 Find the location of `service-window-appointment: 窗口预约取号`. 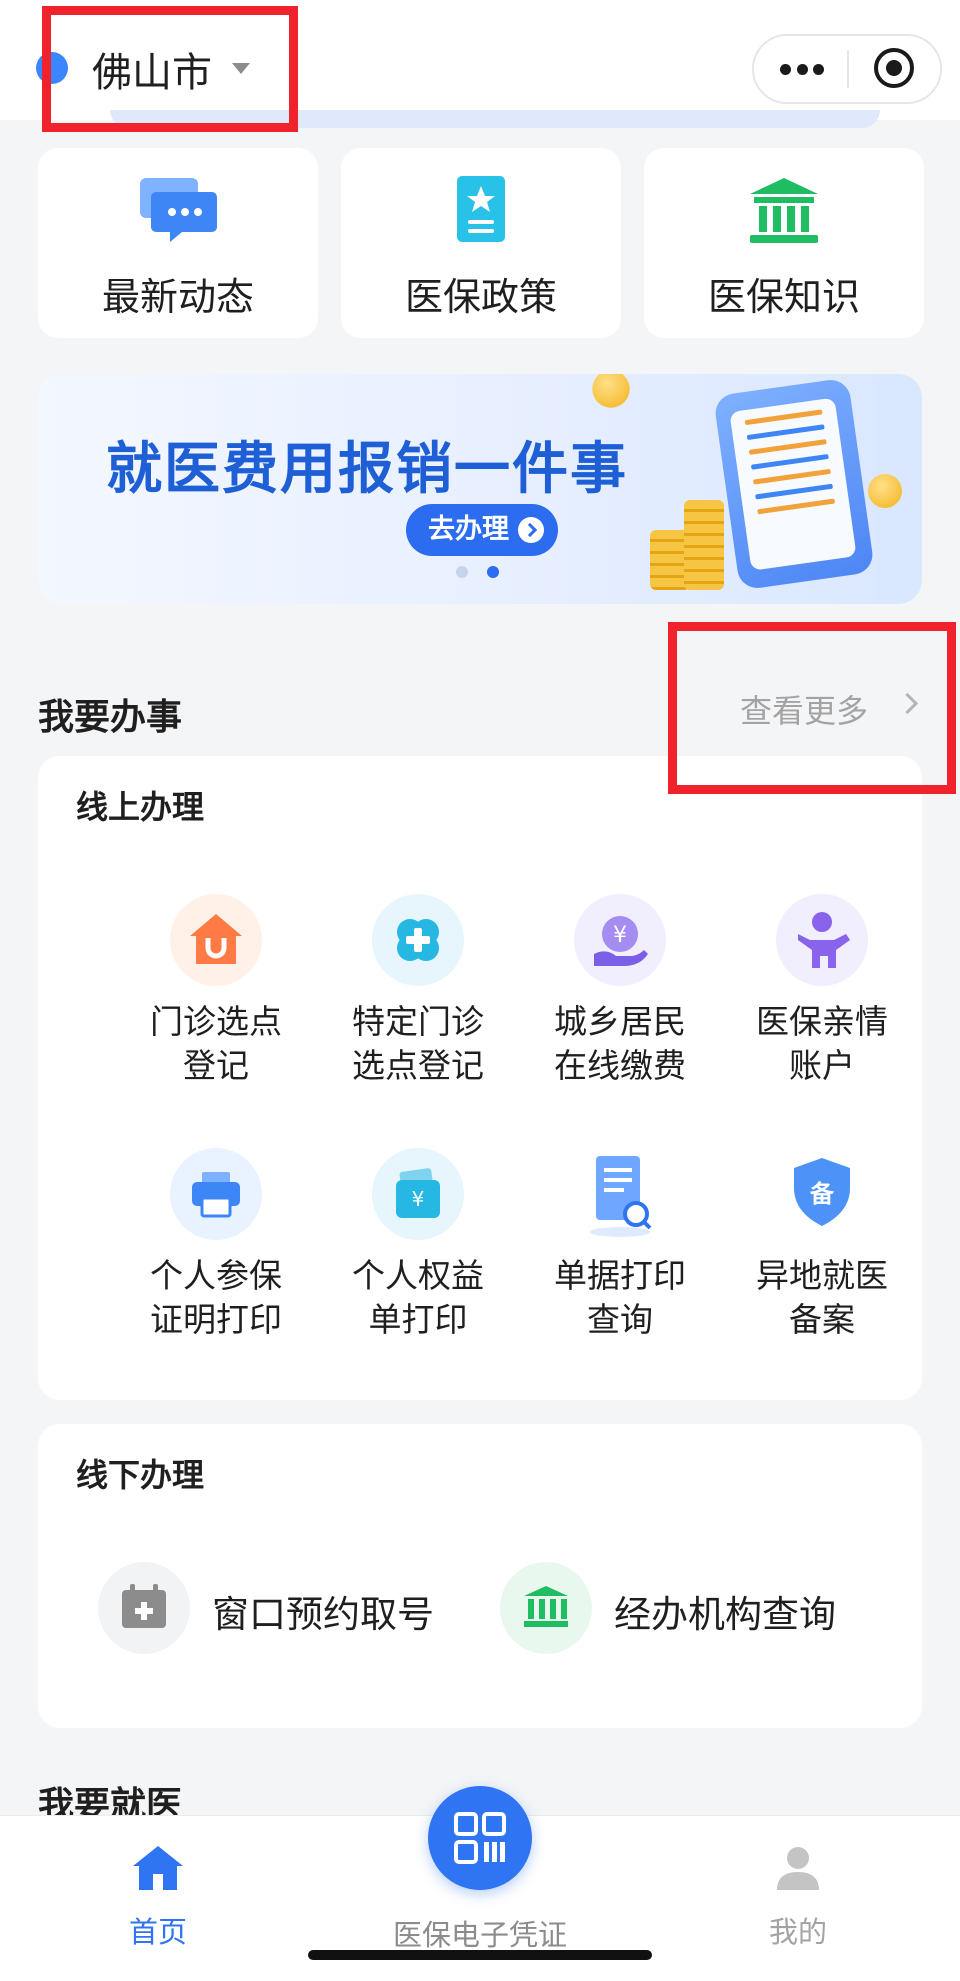

service-window-appointment: 窗口预约取号 is located at coordinates (278, 1608).